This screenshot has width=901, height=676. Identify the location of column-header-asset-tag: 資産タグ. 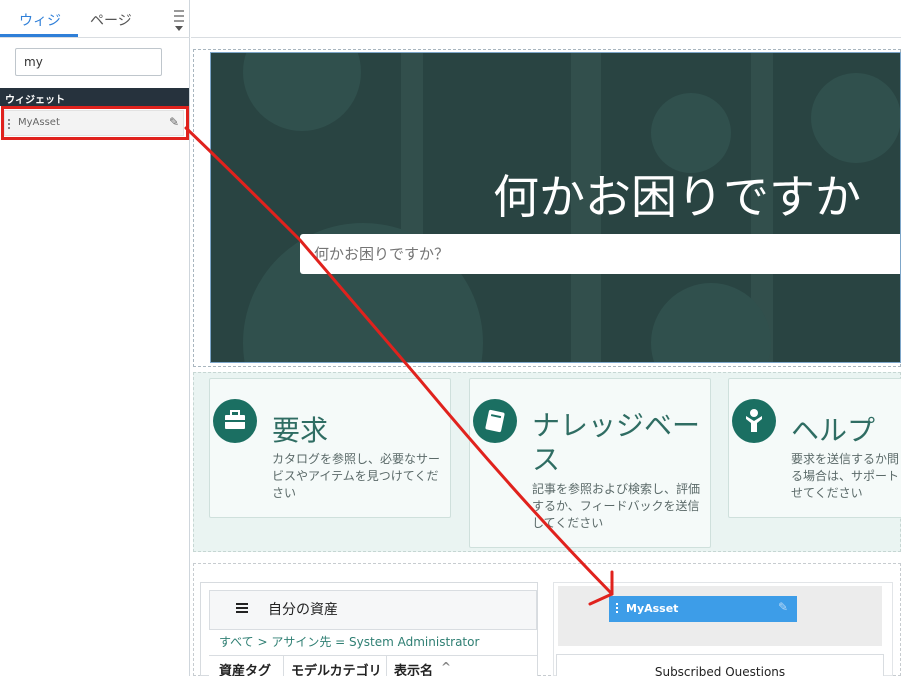
(245, 668).